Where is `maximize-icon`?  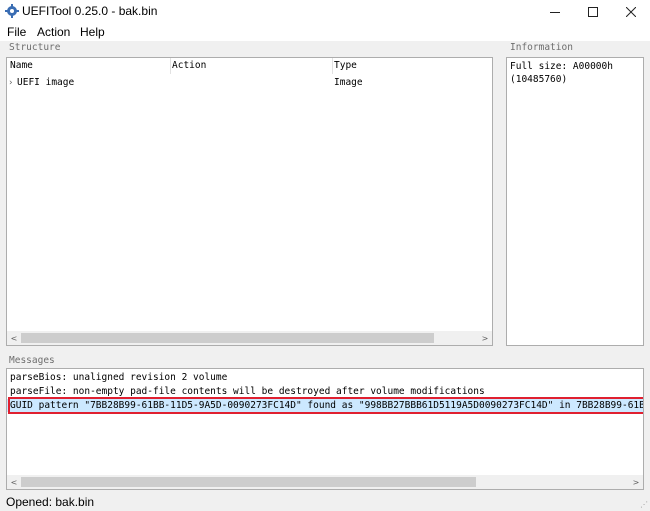
maximize-icon is located at coordinates (593, 11).